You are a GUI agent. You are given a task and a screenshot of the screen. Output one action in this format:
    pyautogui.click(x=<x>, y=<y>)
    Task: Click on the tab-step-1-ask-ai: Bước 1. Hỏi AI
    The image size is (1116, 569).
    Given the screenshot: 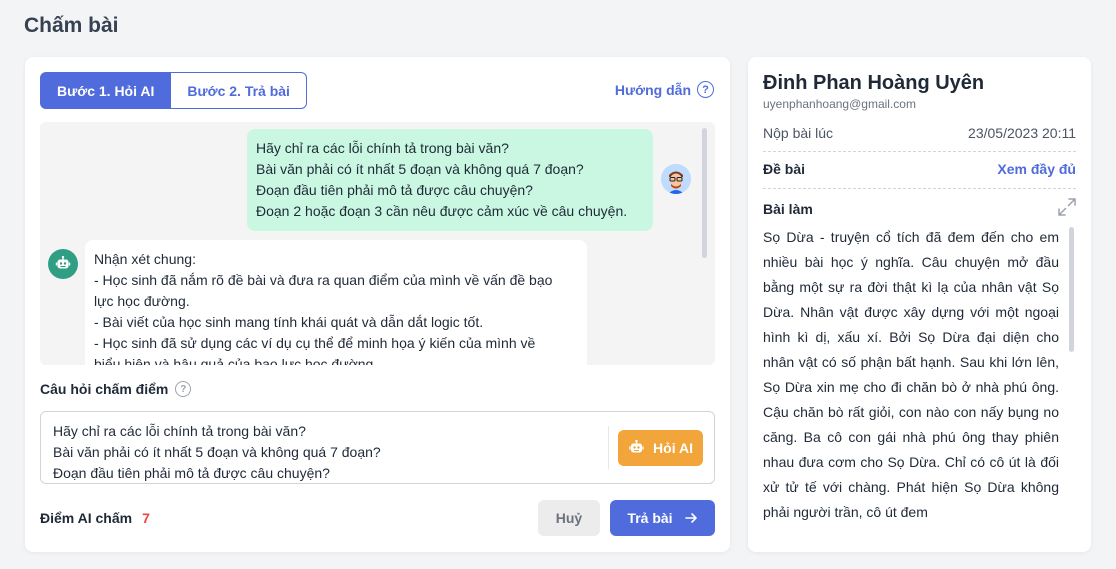 What is the action you would take?
    pyautogui.click(x=106, y=90)
    